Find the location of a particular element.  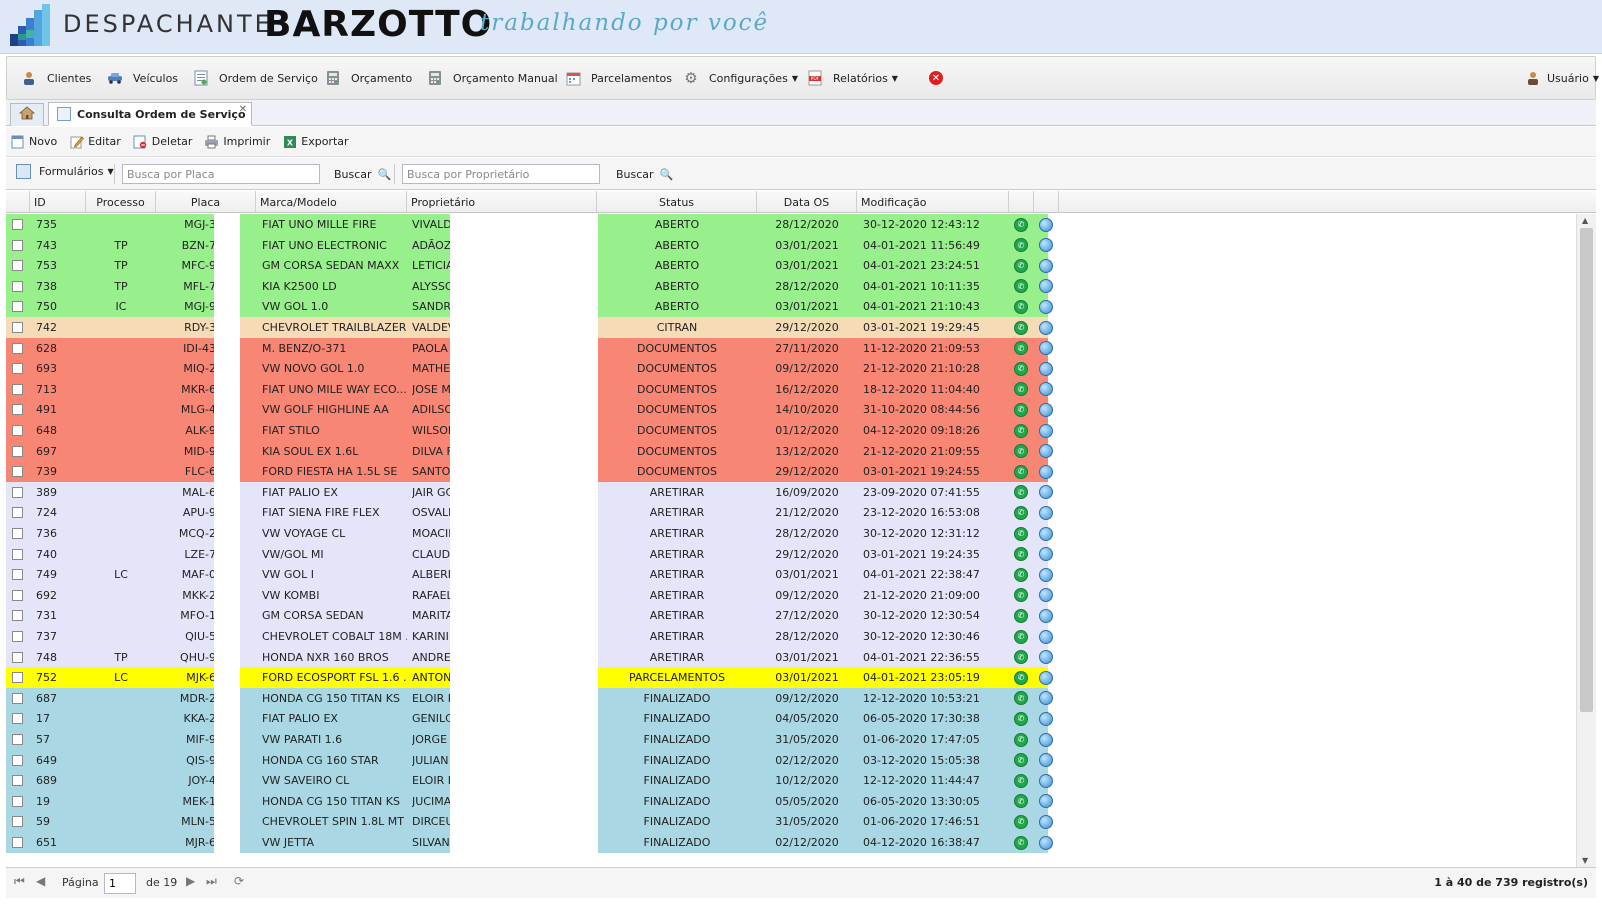

scroll-down-icon: ▼ is located at coordinates (1585, 860).